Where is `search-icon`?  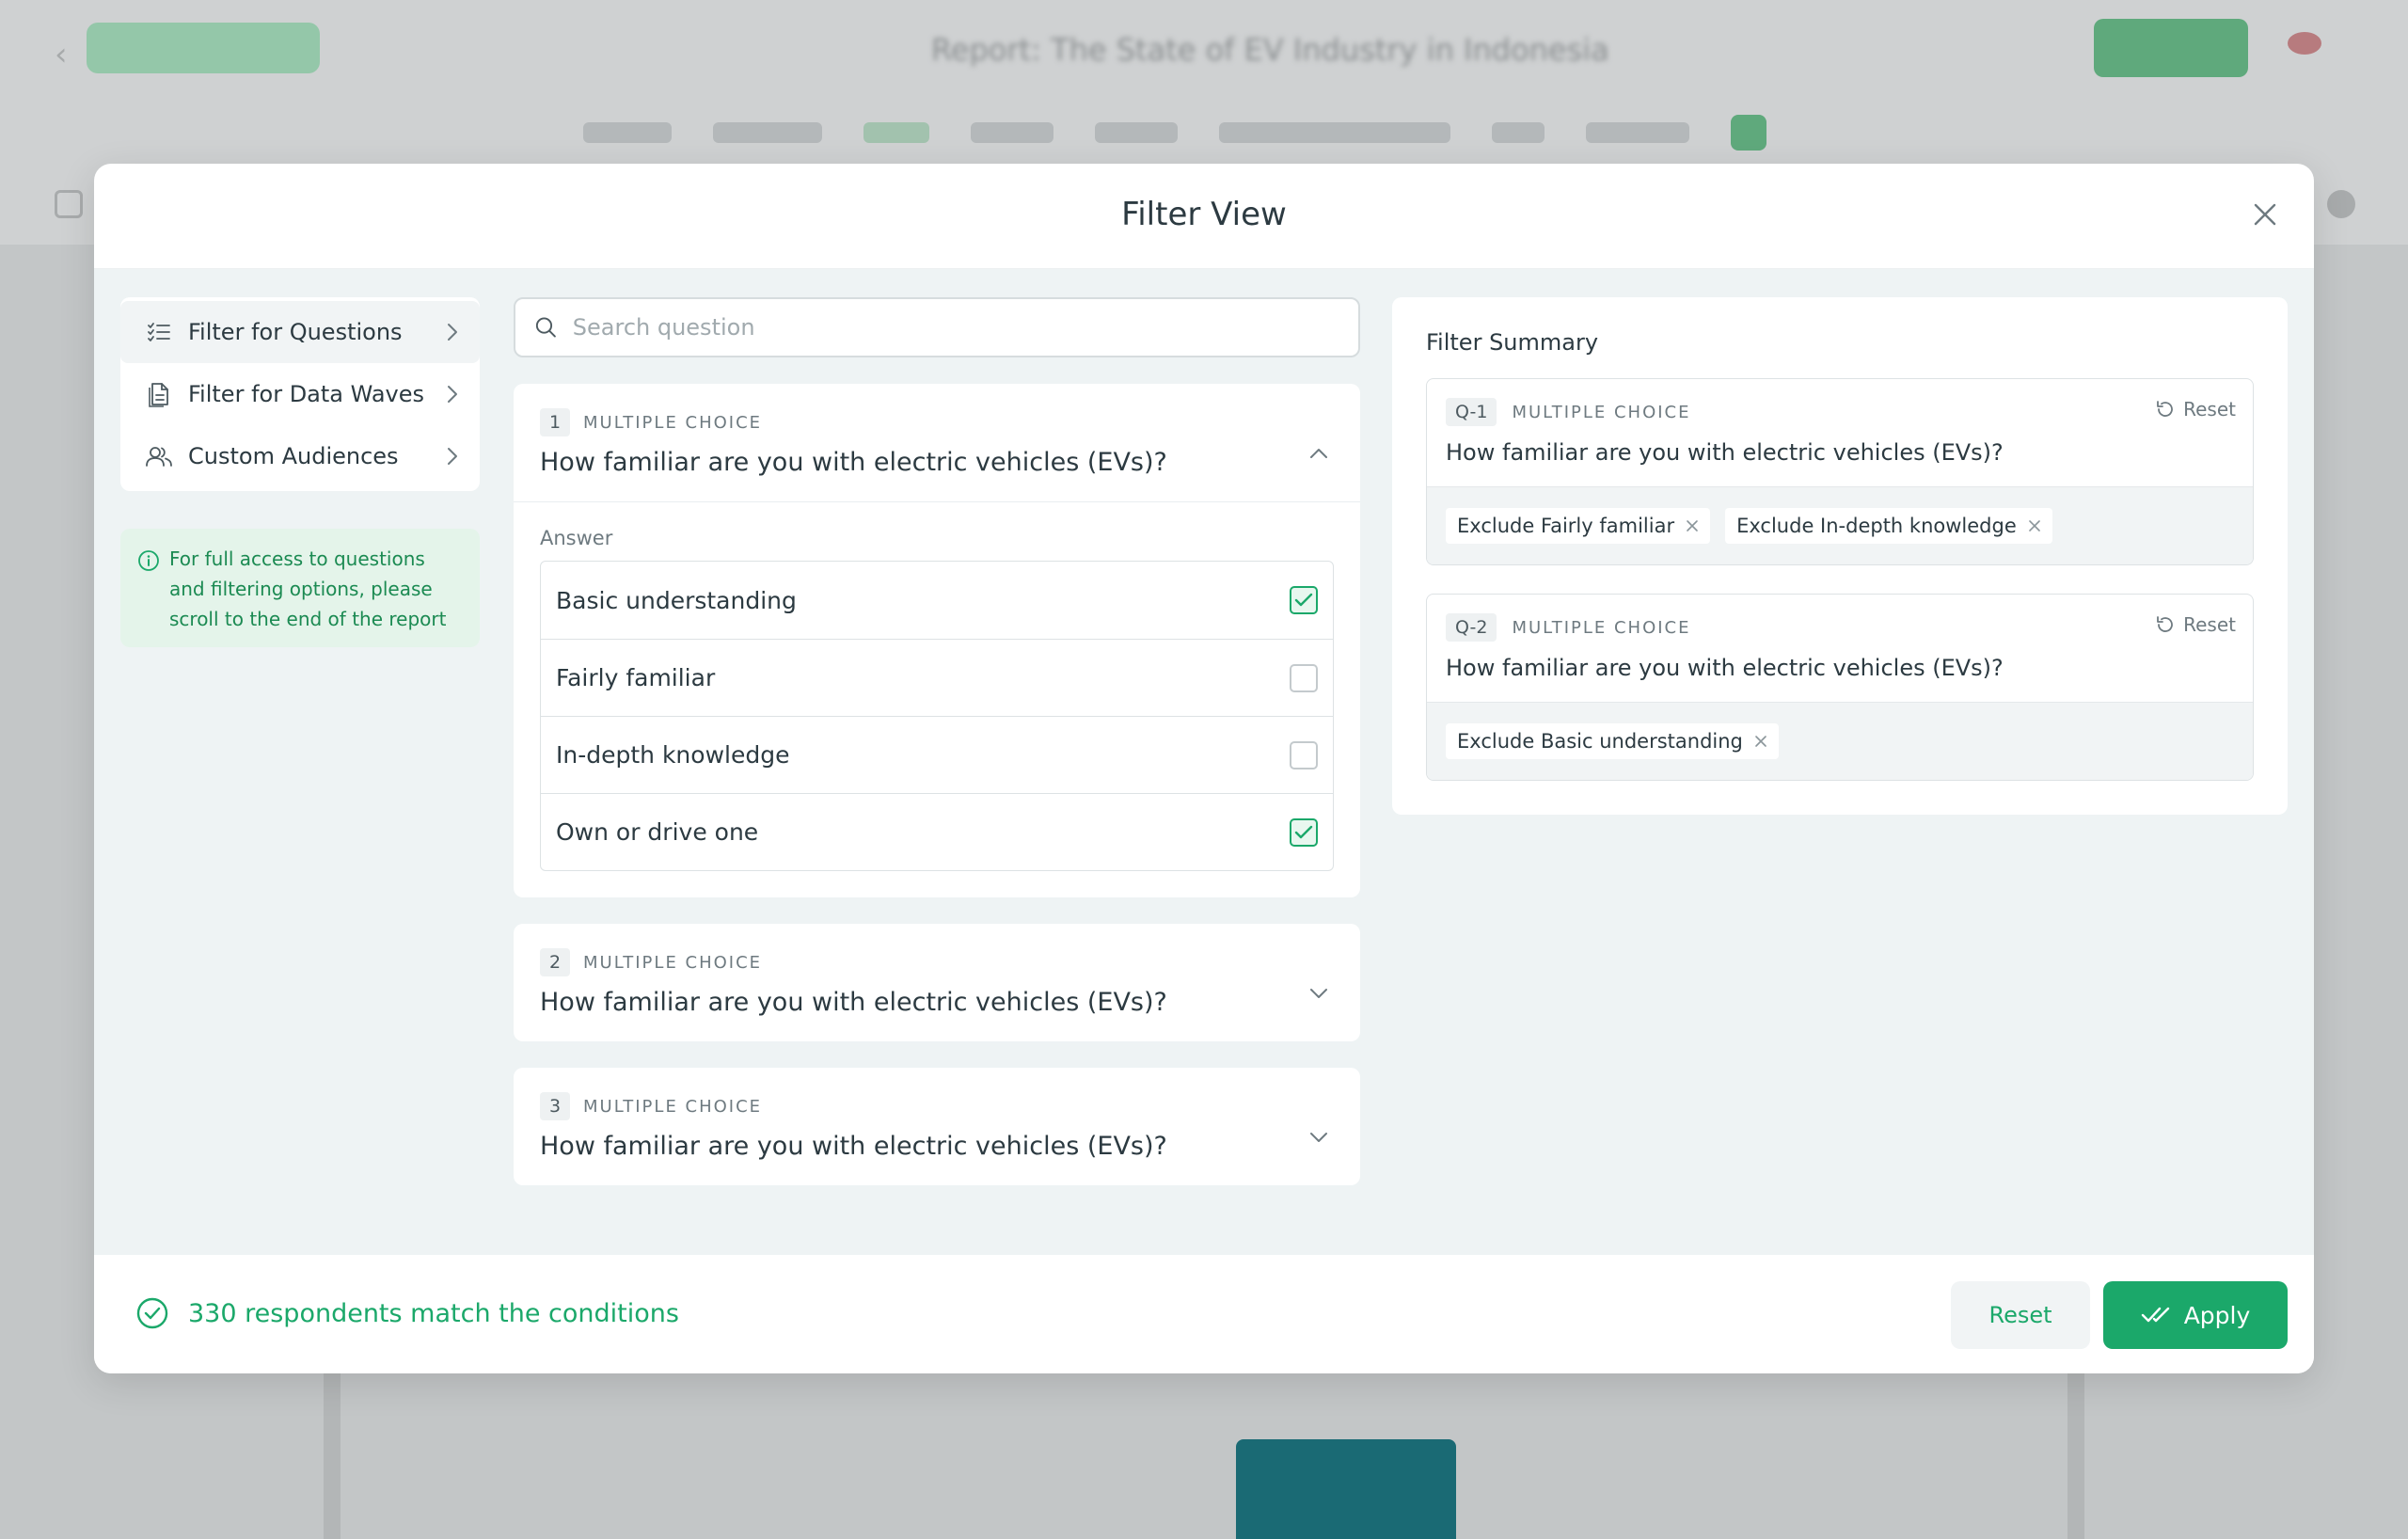
search-icon is located at coordinates (545, 327).